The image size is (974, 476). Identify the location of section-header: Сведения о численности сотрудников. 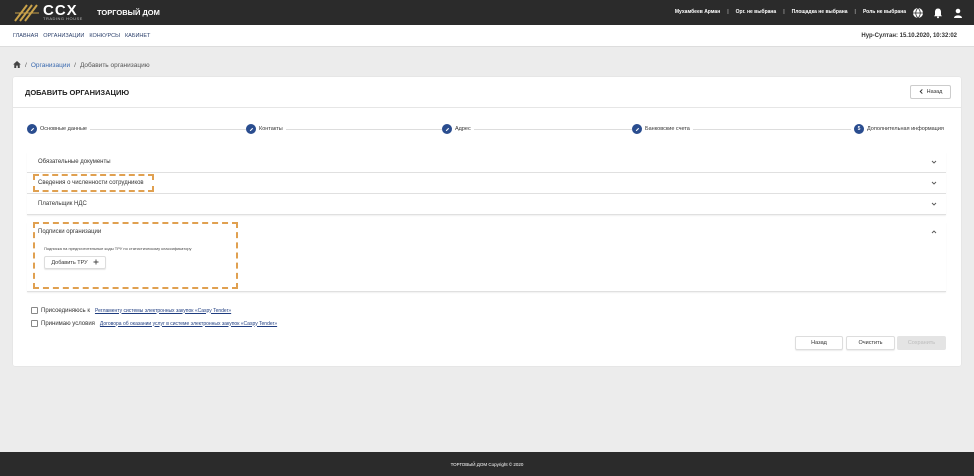
(486, 183).